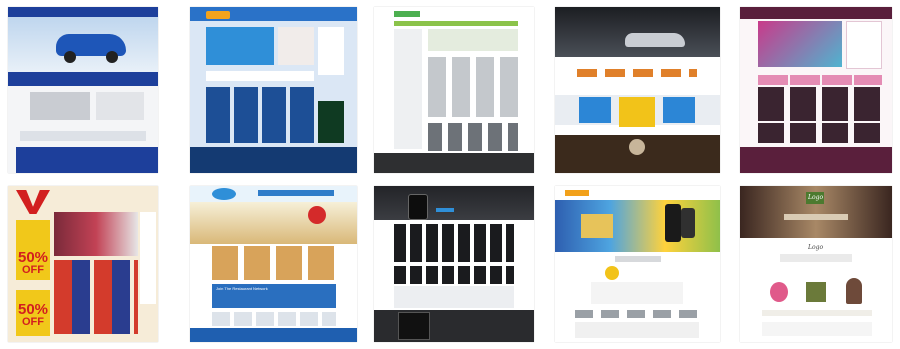  I want to click on thumbnail-car-dealer, so click(83, 90).